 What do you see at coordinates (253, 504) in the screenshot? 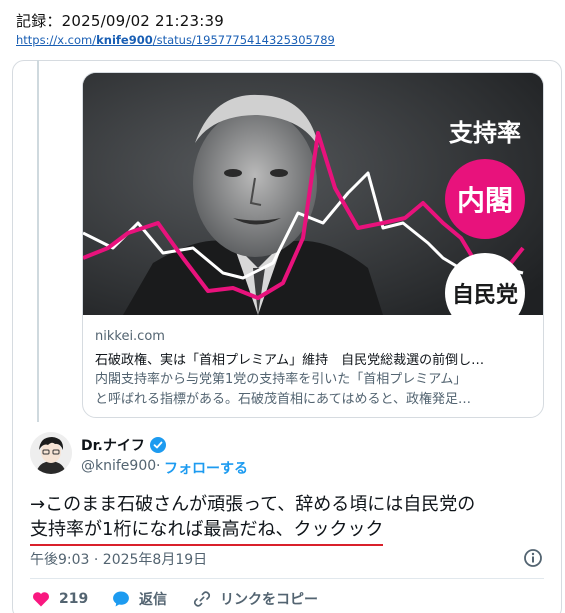
I see `tweet-text-line1: →このまま石破さんが頑張って、辞める頃には自民党の` at bounding box center [253, 504].